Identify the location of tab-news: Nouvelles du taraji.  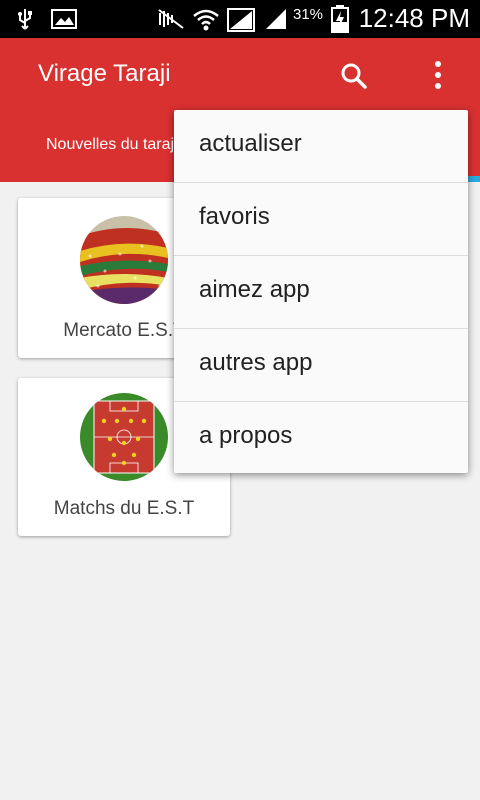
(112, 145).